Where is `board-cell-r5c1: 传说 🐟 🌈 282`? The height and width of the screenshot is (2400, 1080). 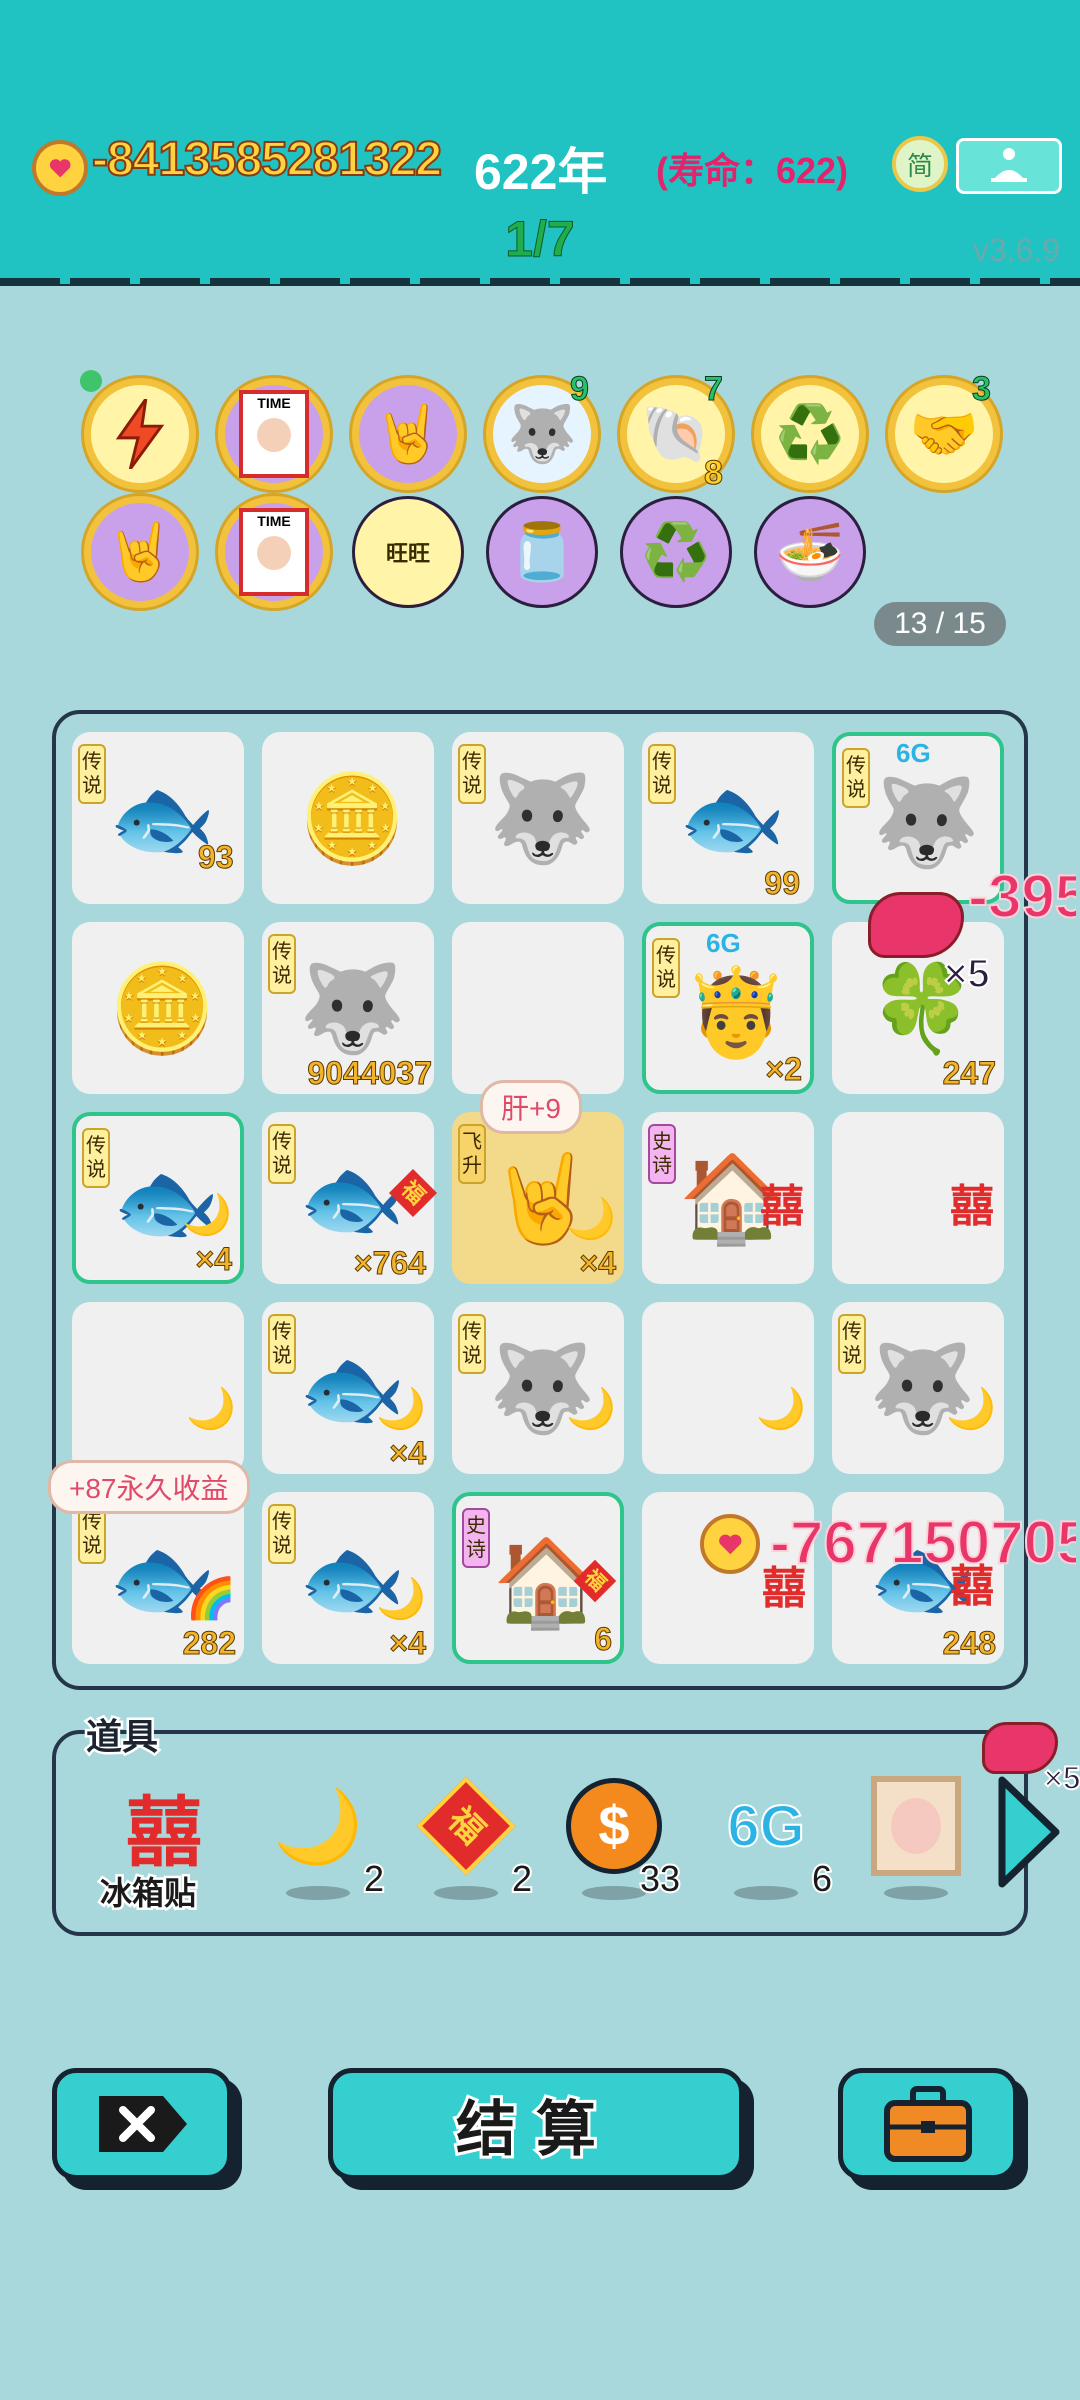
board-cell-r5c1: 传说 🐟 🌈 282 is located at coordinates (158, 1578).